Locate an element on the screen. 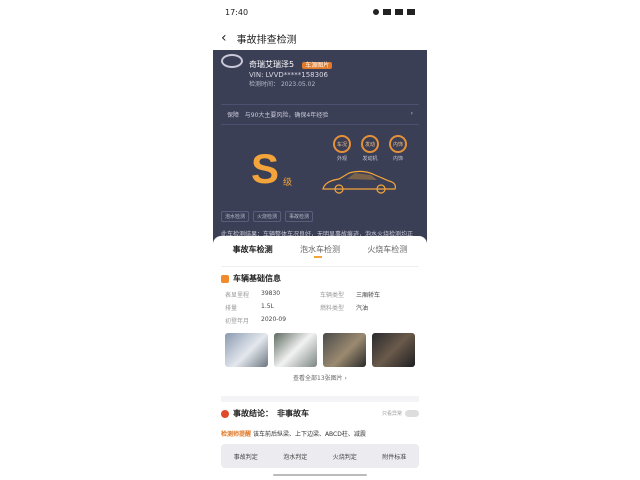 The height and width of the screenshot is (480, 640). car-illustration-icon is located at coordinates (359, 182).